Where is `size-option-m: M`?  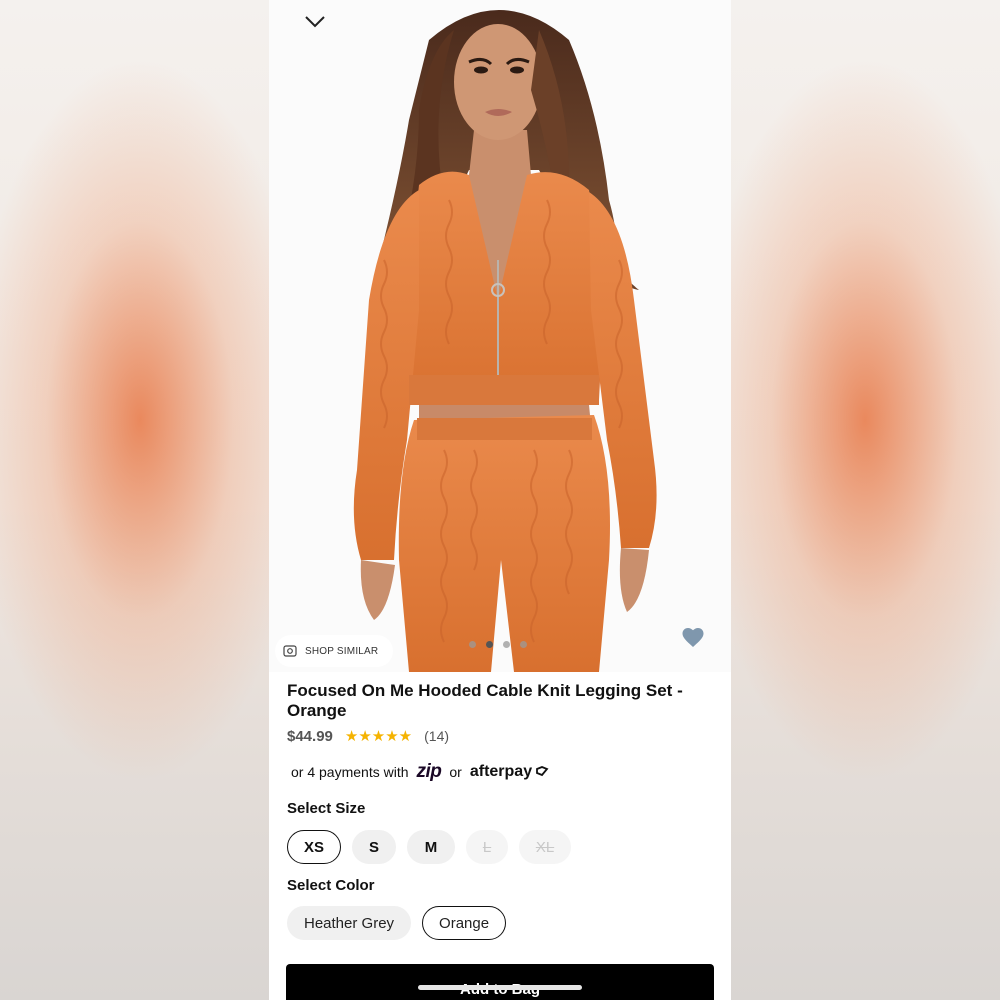 size-option-m: M is located at coordinates (431, 847).